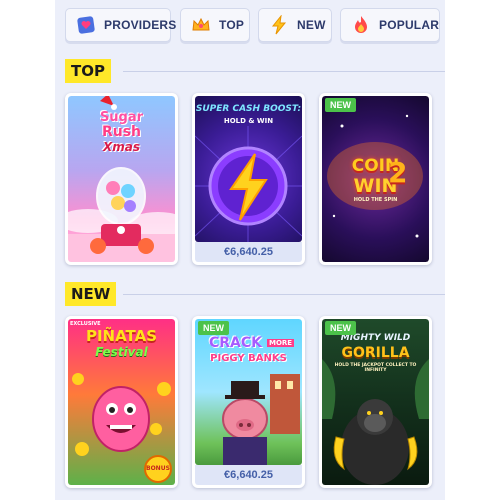 This screenshot has height=500, width=500. Describe the element at coordinates (295, 25) in the screenshot. I see `tab-new: NEW` at that location.